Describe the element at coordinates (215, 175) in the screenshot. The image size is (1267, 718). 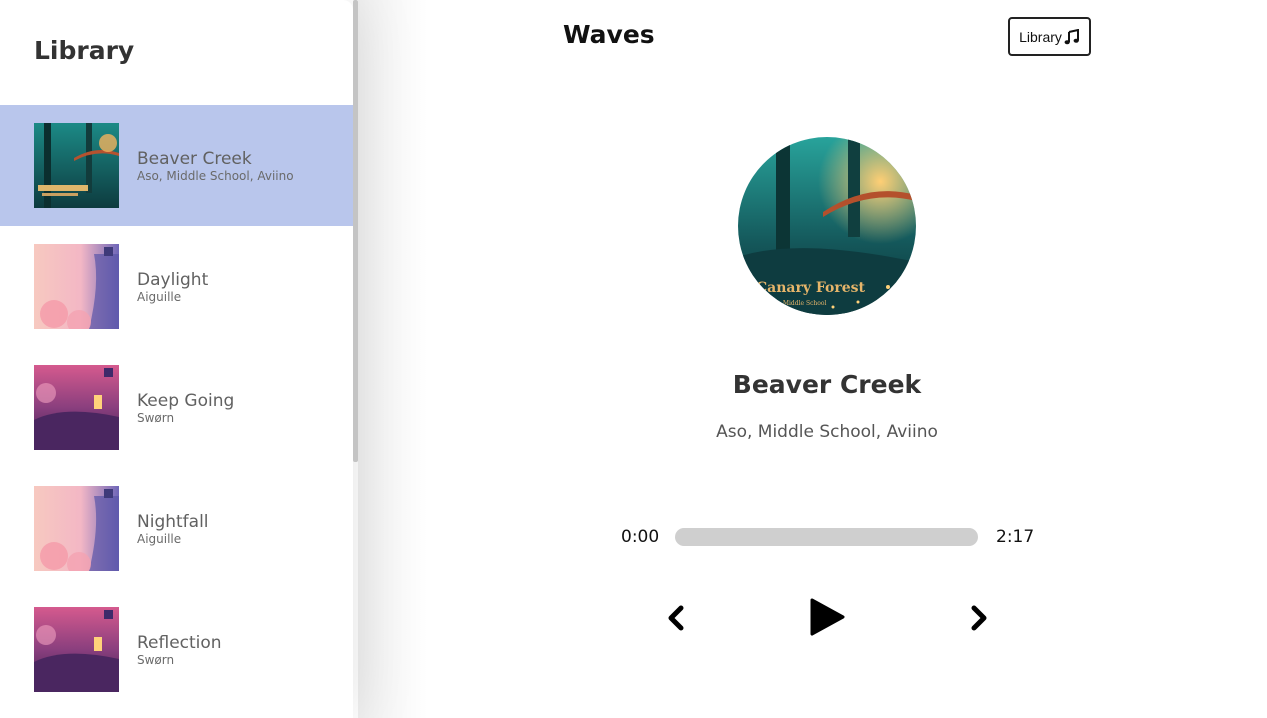
I see `song-artist: Aso, Middle School, Aviino` at that location.